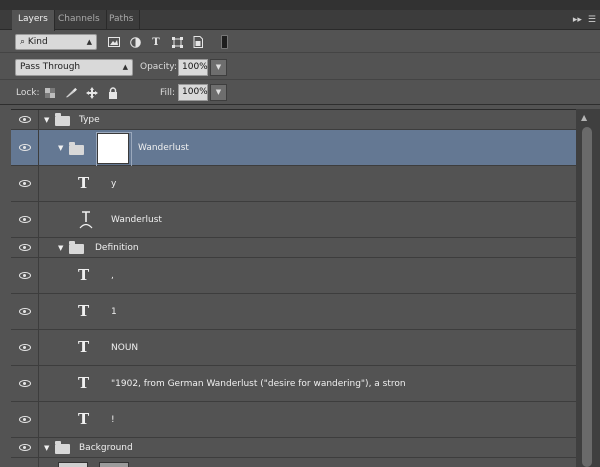 The width and height of the screenshot is (600, 467). What do you see at coordinates (89, 120) in the screenshot?
I see `layer-name: Type` at bounding box center [89, 120].